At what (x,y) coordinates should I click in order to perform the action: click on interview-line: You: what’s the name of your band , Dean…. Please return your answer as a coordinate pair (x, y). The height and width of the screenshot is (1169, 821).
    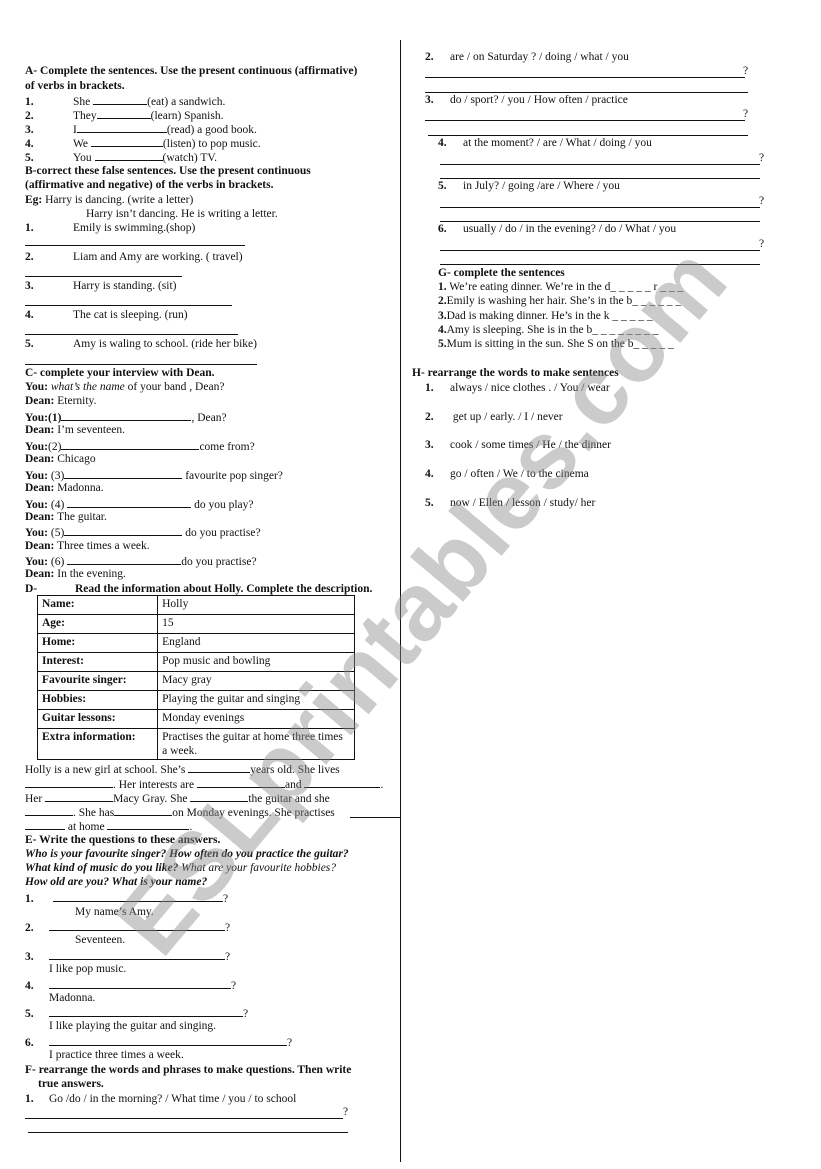
    Looking at the image, I should click on (124, 387).